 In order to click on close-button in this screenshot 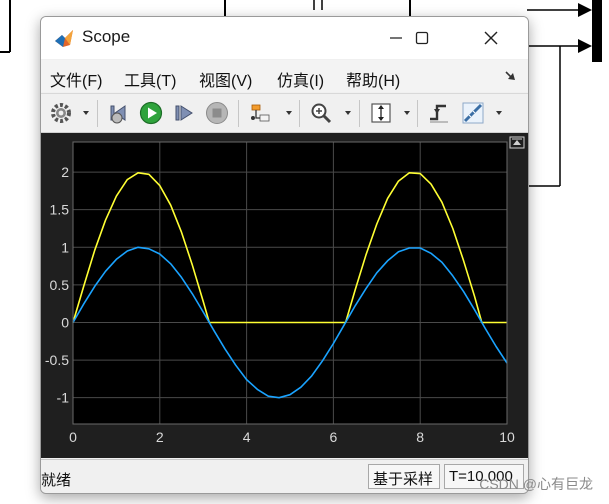, I will do `click(491, 38)`.